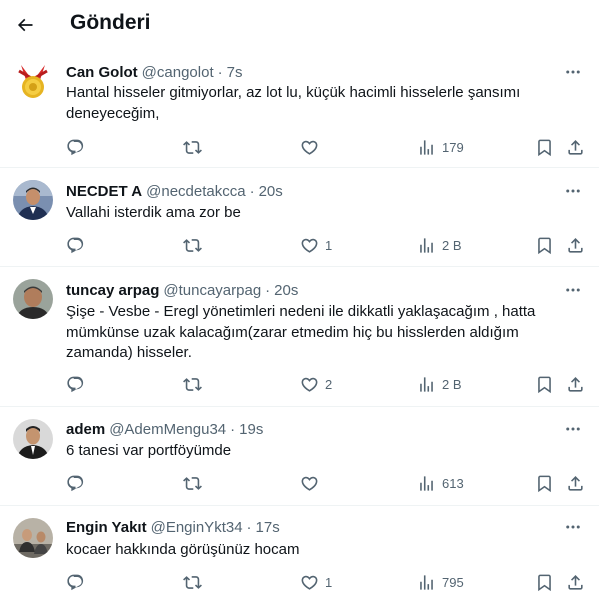 The height and width of the screenshot is (604, 599). I want to click on view-count: 795, so click(453, 582).